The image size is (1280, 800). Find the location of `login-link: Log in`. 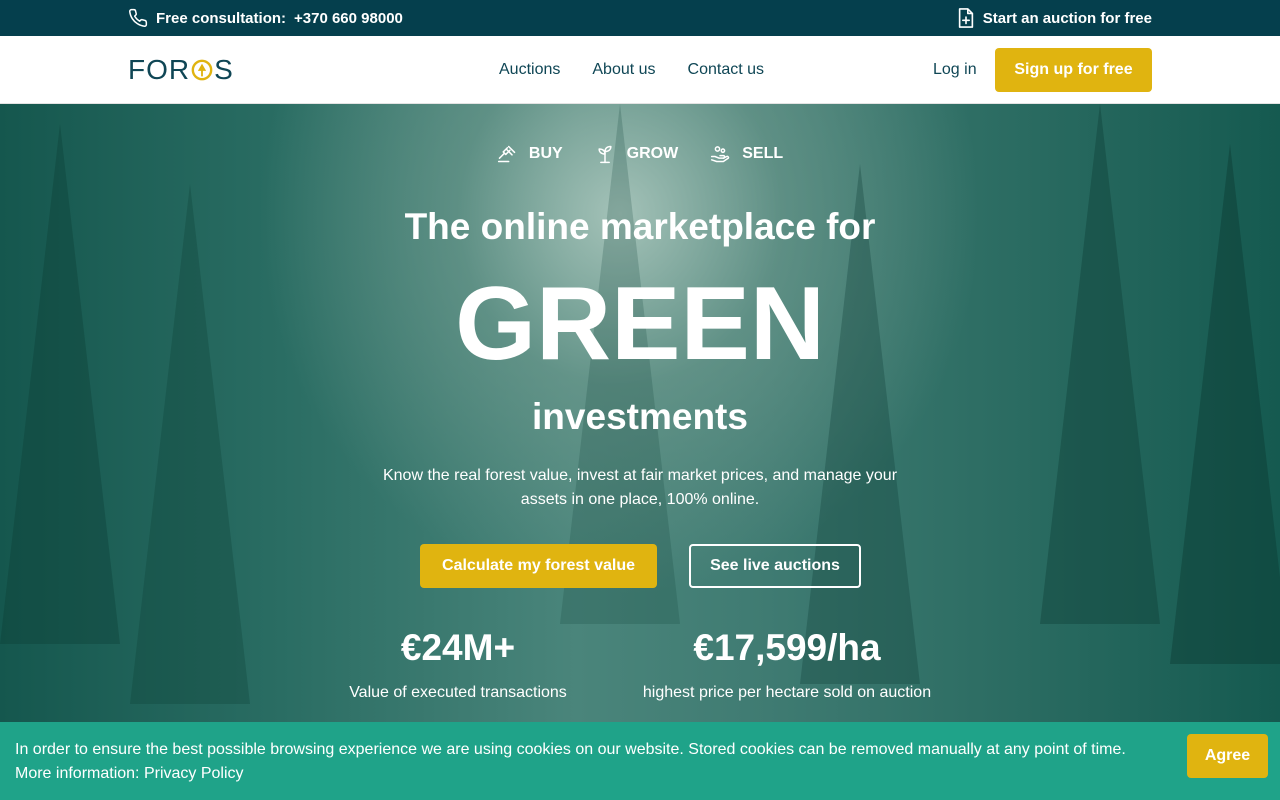

login-link: Log in is located at coordinates (955, 70).